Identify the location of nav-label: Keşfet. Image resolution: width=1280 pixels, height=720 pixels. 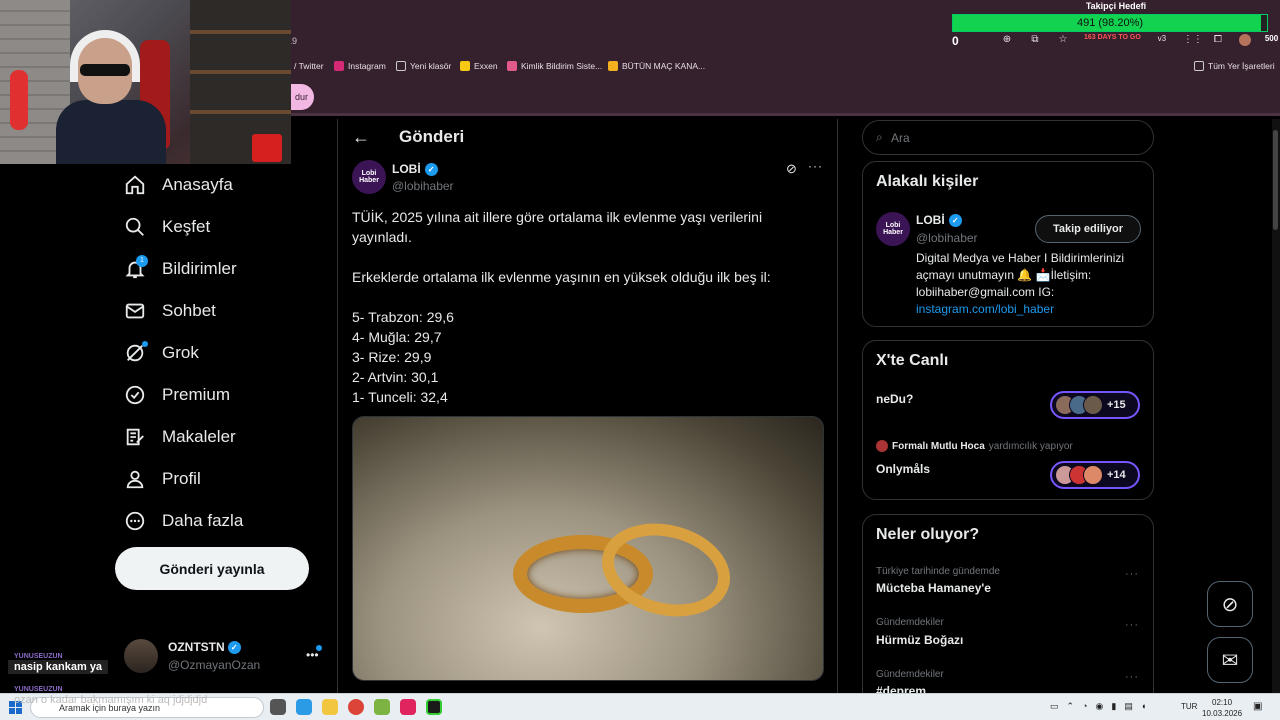
(186, 226).